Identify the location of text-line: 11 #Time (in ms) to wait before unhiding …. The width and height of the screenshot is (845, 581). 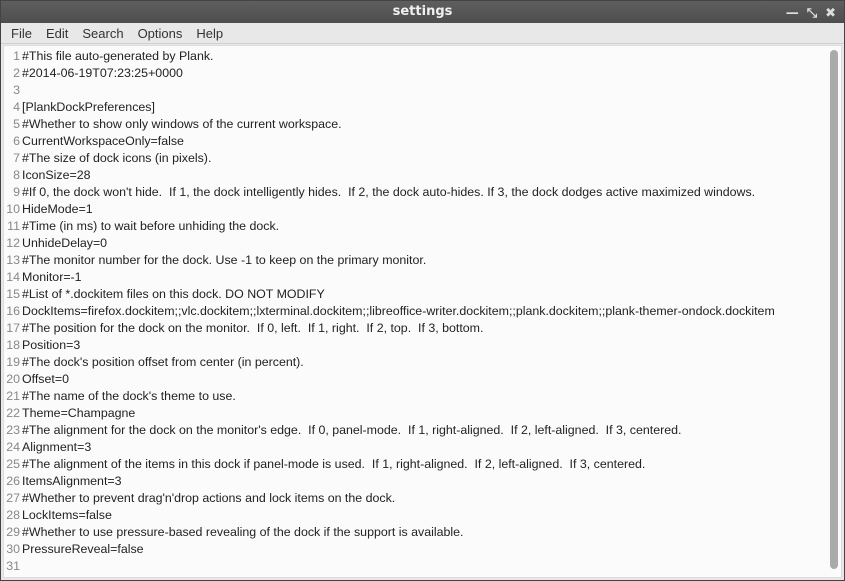
(422, 226).